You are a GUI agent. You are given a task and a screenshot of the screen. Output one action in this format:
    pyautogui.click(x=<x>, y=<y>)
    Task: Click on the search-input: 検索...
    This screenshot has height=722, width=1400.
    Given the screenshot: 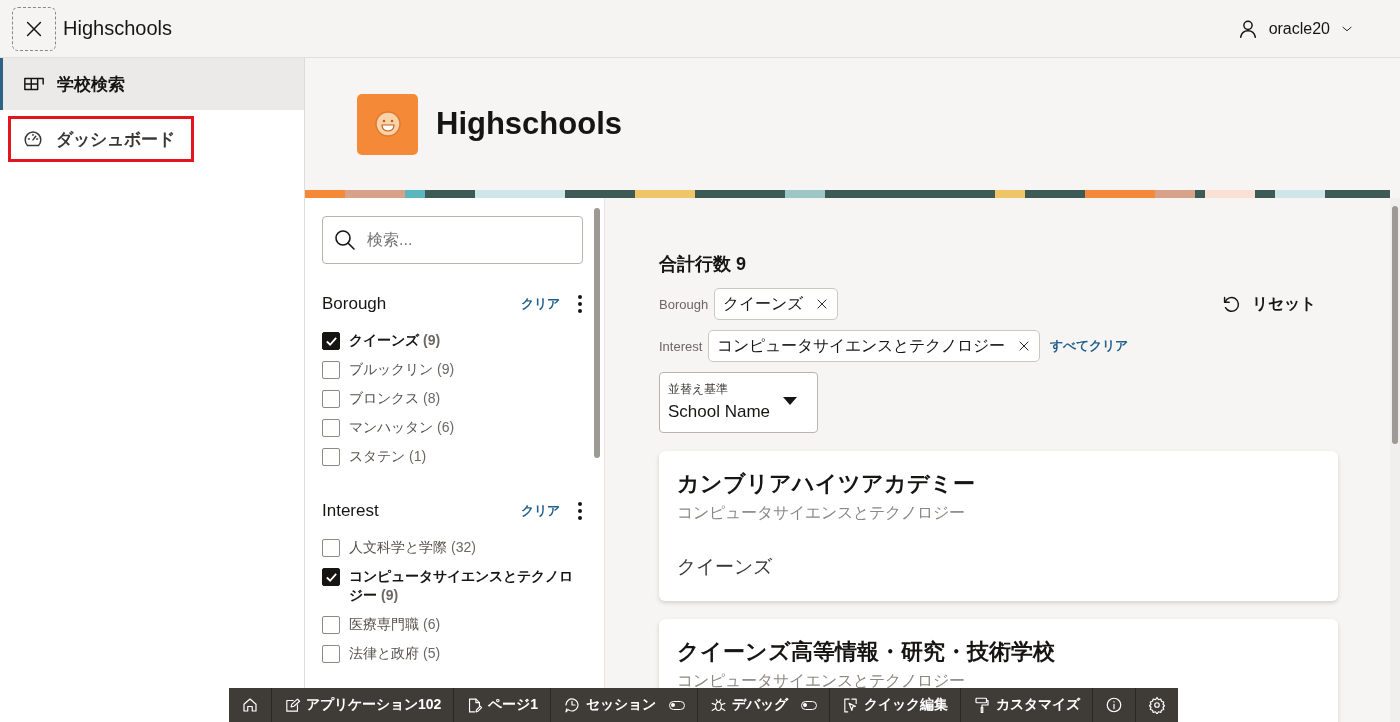 What is the action you would take?
    pyautogui.click(x=467, y=240)
    